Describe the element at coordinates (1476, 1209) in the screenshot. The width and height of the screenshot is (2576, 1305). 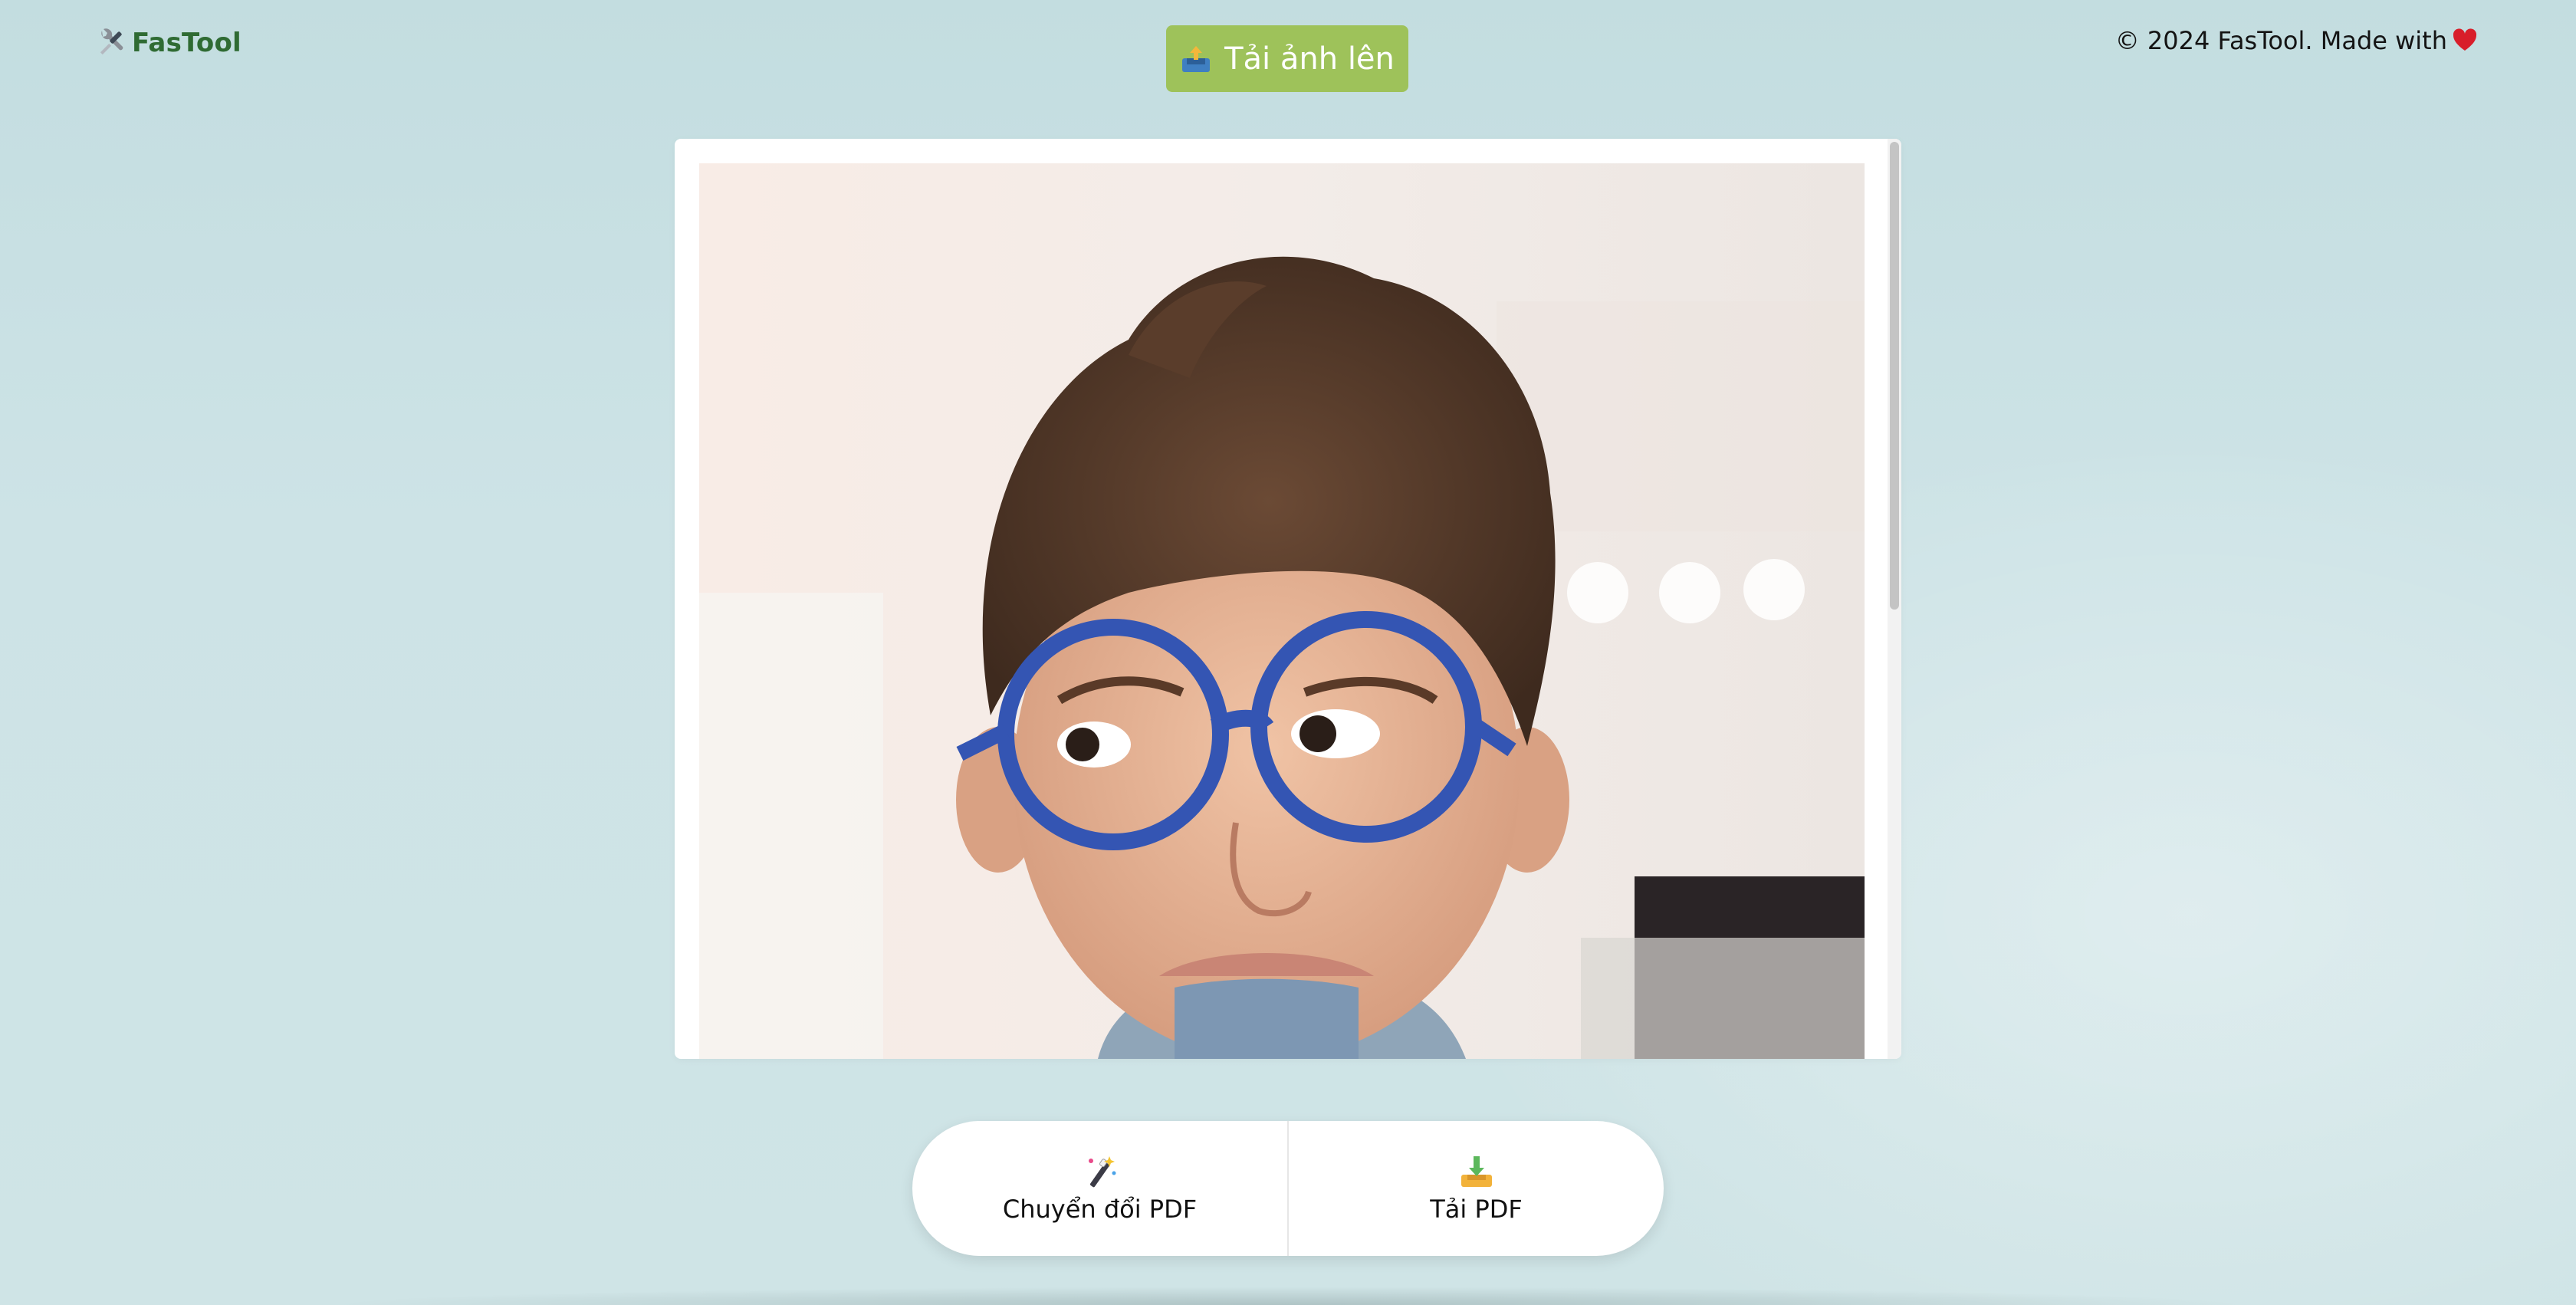
I see `download-pdf-label: Tải PDF` at that location.